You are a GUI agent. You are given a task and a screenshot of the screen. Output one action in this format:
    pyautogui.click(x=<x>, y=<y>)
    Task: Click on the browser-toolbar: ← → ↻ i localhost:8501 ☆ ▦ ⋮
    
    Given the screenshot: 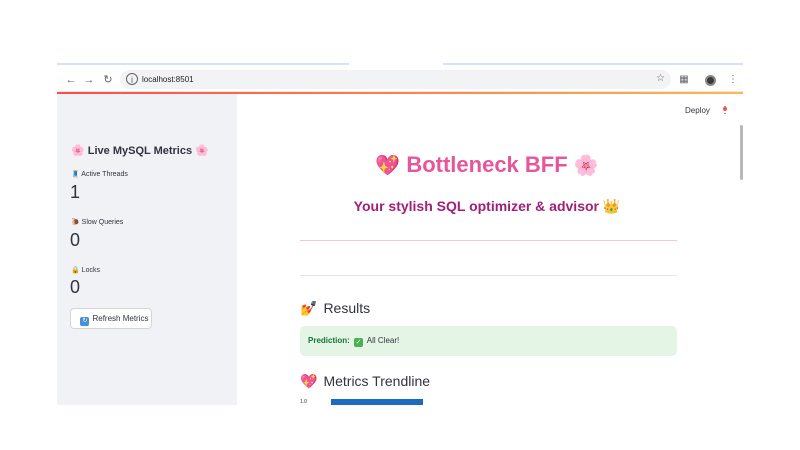 What is the action you would take?
    pyautogui.click(x=400, y=80)
    